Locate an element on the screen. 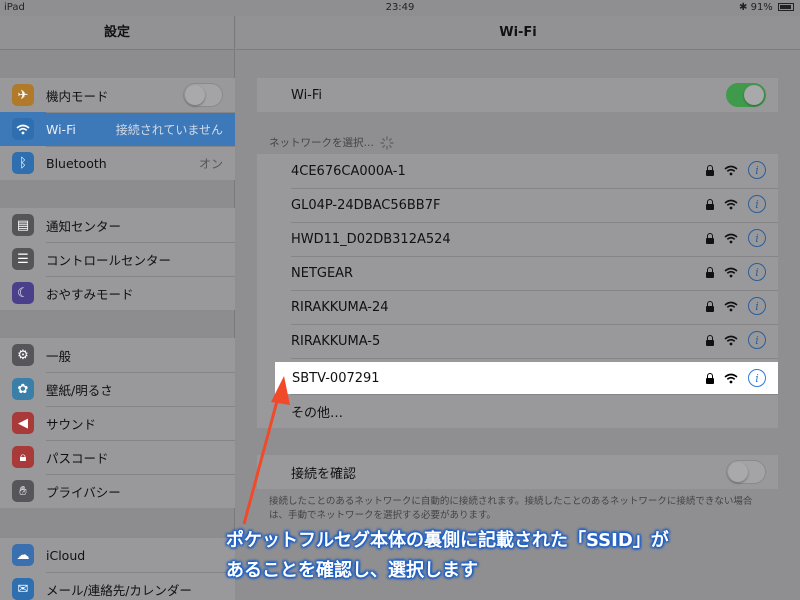  network-name: RIRAKKUMA-5 is located at coordinates (336, 341).